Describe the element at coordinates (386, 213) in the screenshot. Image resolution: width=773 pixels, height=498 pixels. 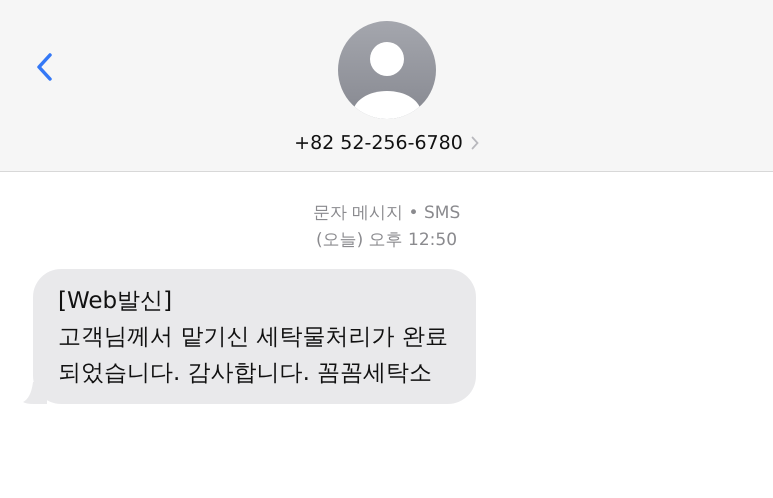
I see `service-label: 문자 메시지 • SMS` at that location.